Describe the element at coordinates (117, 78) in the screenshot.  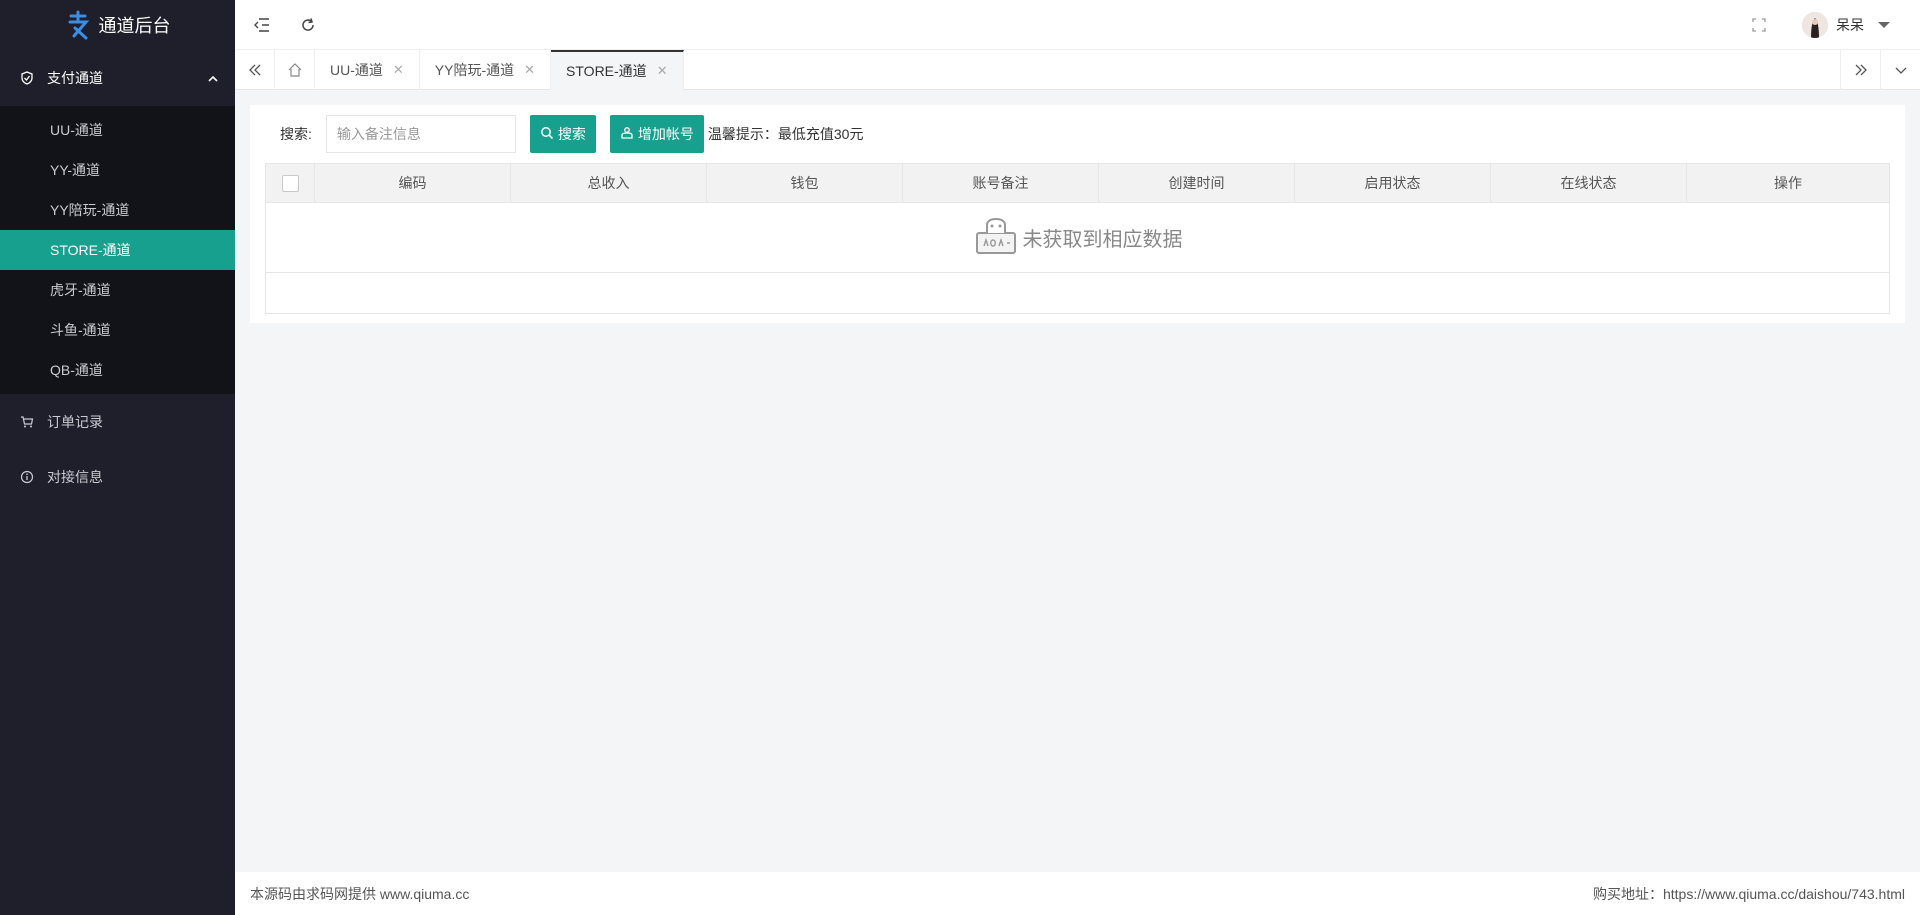
I see `nav-group-header-payment: 支付通道` at that location.